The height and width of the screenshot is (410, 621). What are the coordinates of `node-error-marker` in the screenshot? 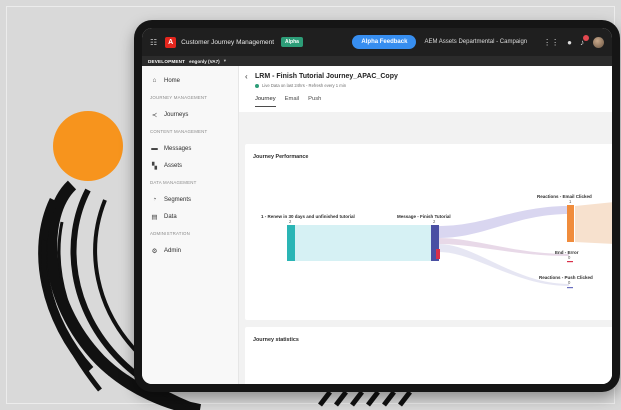 It's located at (438, 254).